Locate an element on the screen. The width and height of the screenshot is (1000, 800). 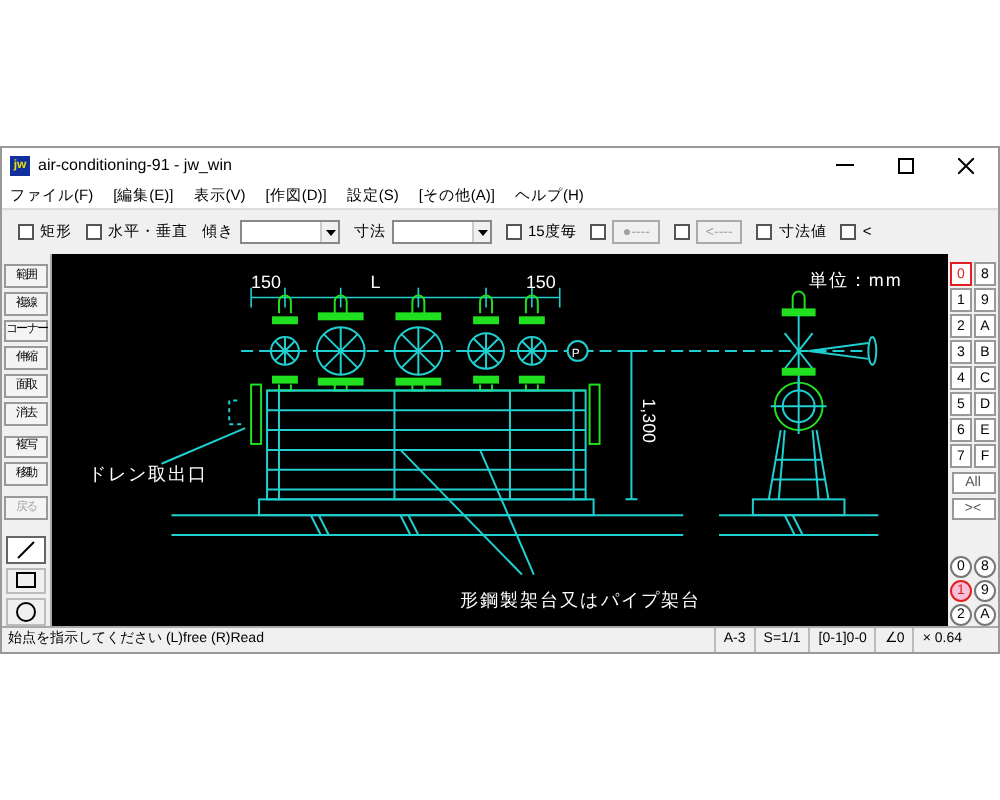
circle-tool-icon is located at coordinates (26, 612).